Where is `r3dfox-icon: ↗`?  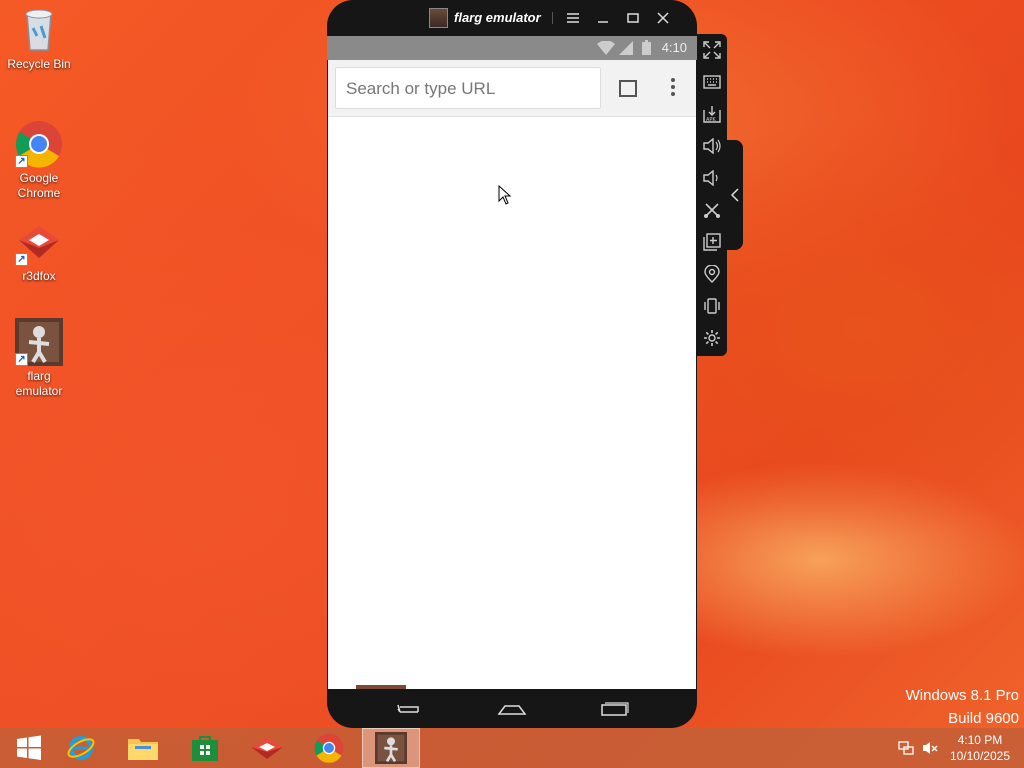
r3dfox-icon: ↗ is located at coordinates (39, 242).